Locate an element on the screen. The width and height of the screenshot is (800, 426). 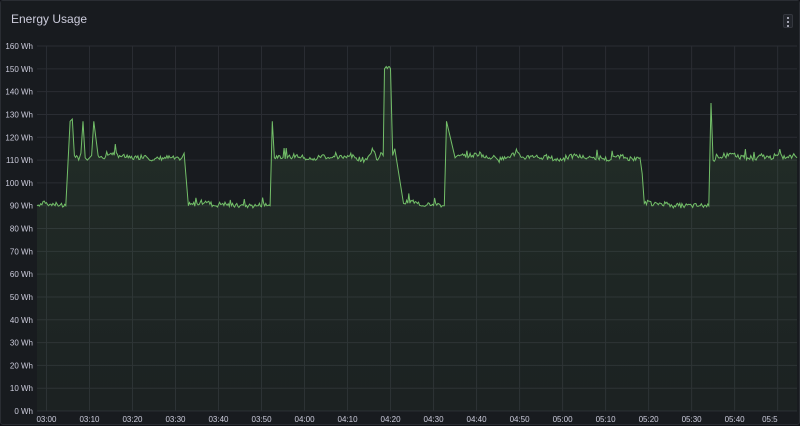
x-tick-label: 04:10 is located at coordinates (348, 419).